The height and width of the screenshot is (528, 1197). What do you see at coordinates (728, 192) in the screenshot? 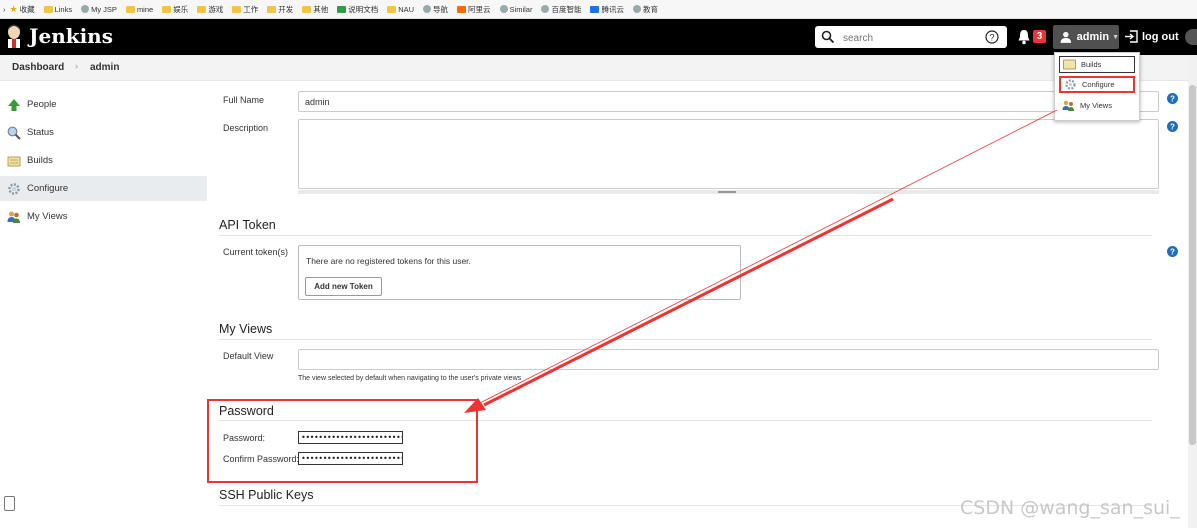
I see `textarea-resize-bar` at bounding box center [728, 192].